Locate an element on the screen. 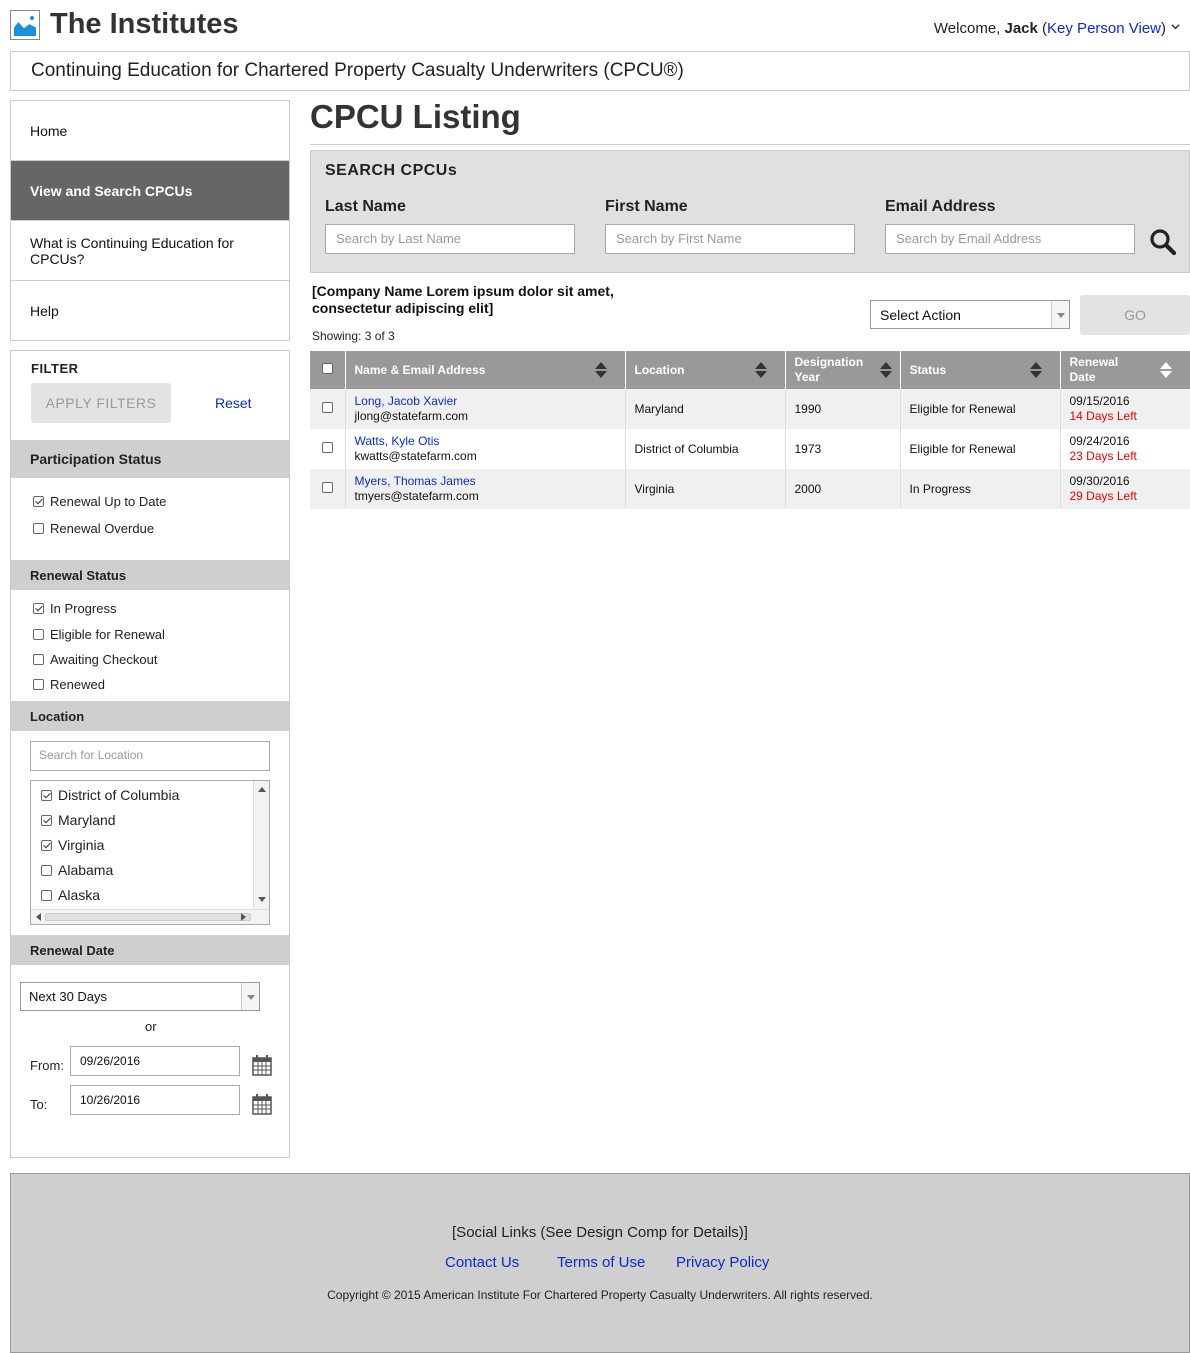  to-date-input: 10/26/2016 is located at coordinates (155, 1100).